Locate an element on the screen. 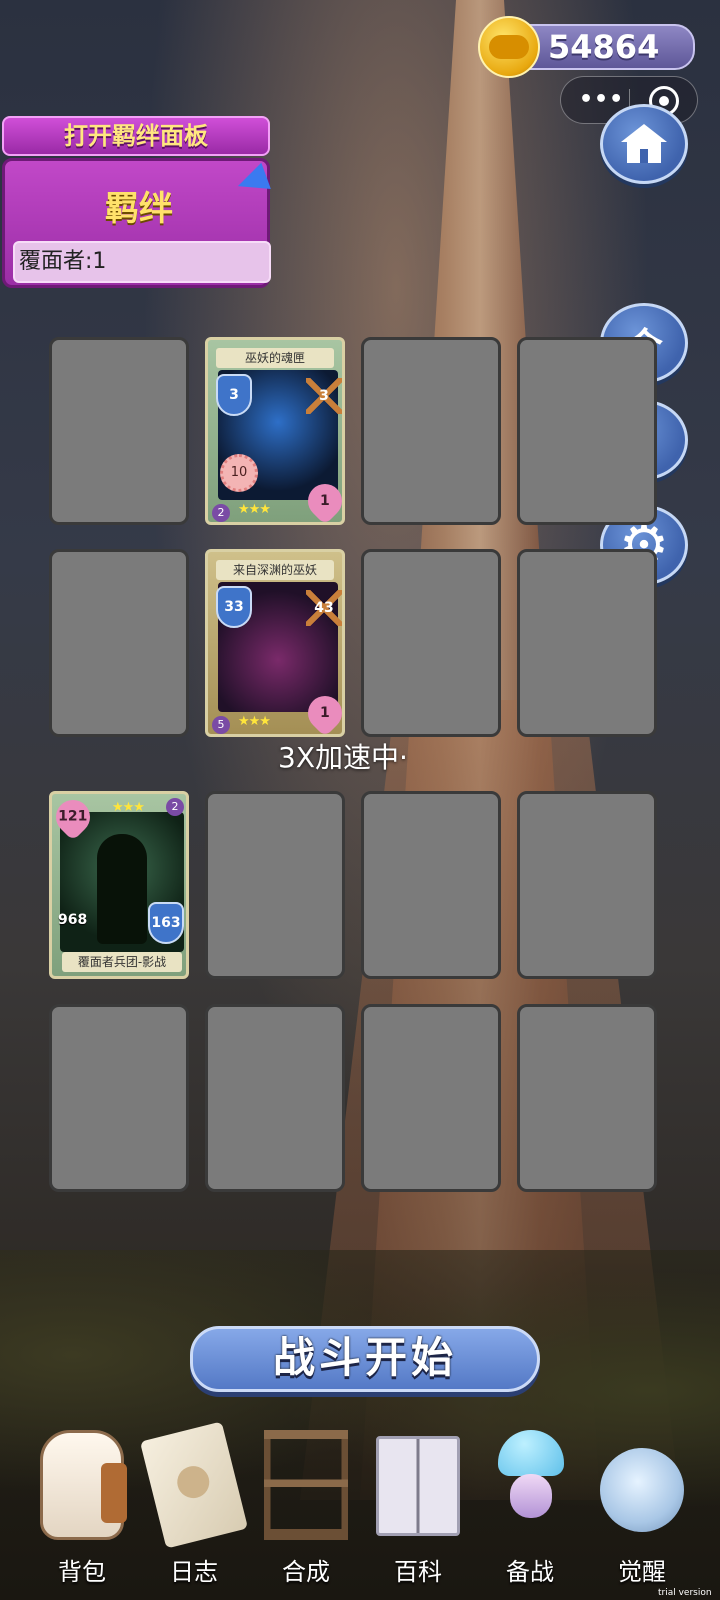 This screenshot has height=1600, width=720. card-attack: 43 is located at coordinates (324, 608).